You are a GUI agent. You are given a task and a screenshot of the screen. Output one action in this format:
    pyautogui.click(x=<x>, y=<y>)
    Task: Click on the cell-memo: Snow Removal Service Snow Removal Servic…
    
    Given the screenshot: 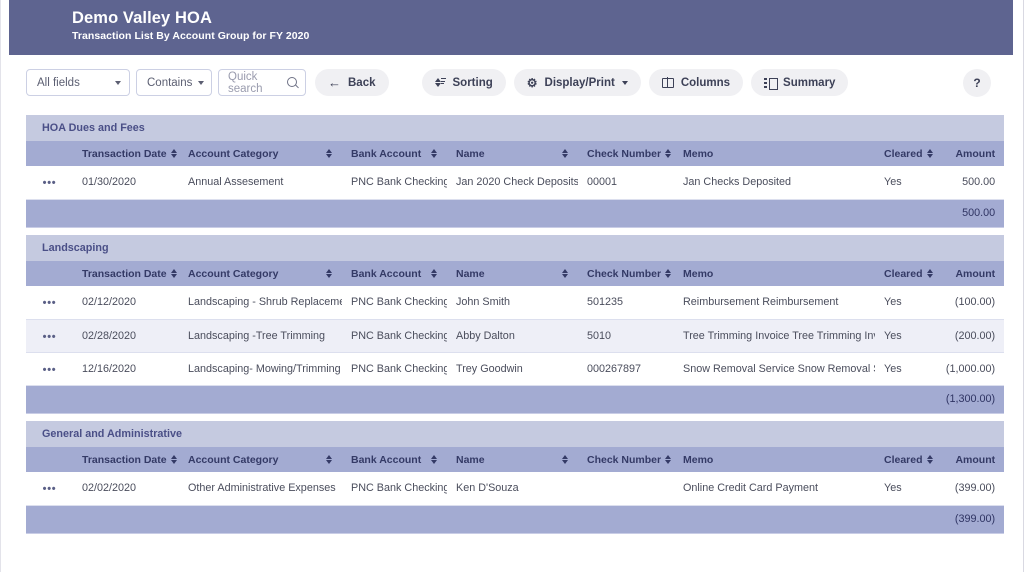 What is the action you would take?
    pyautogui.click(x=774, y=369)
    